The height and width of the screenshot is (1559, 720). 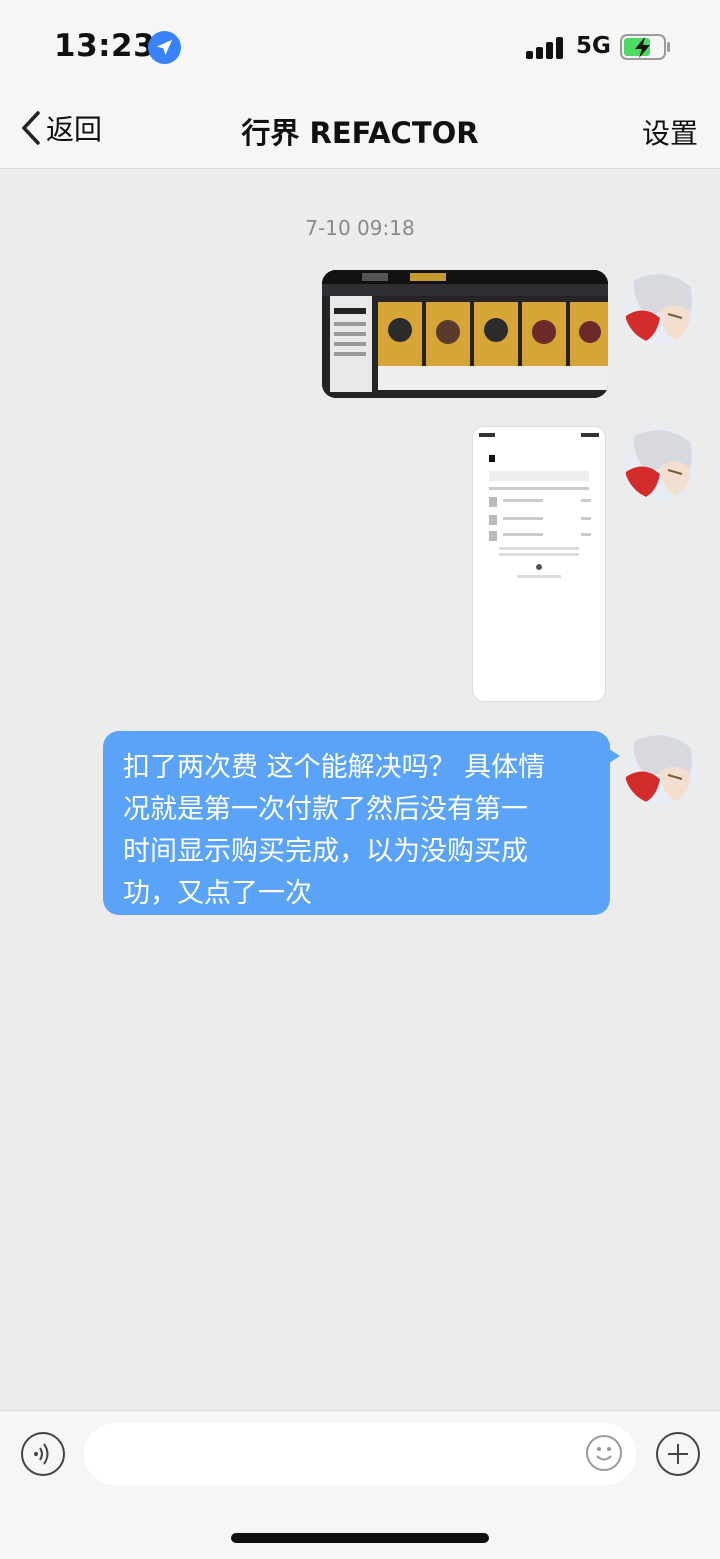 I want to click on page-title: 行界 REFACTOR, so click(x=360, y=133).